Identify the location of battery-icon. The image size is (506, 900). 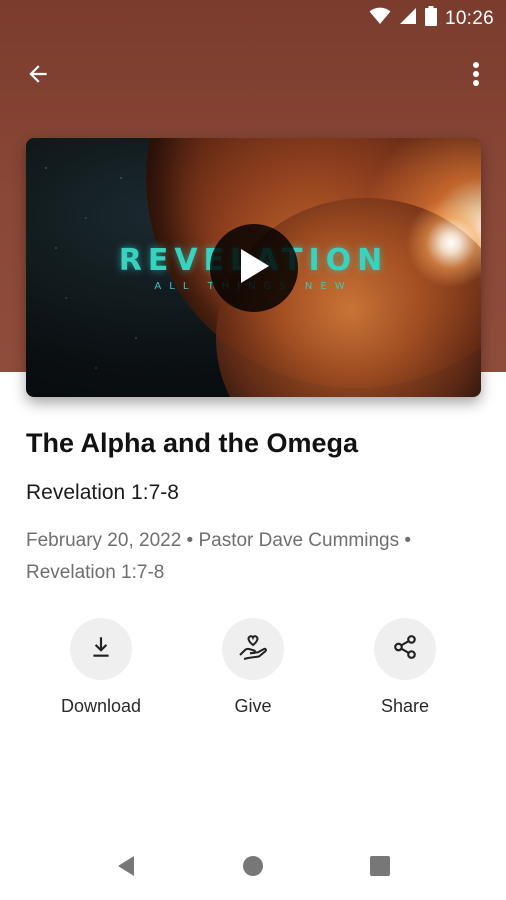
(430, 18).